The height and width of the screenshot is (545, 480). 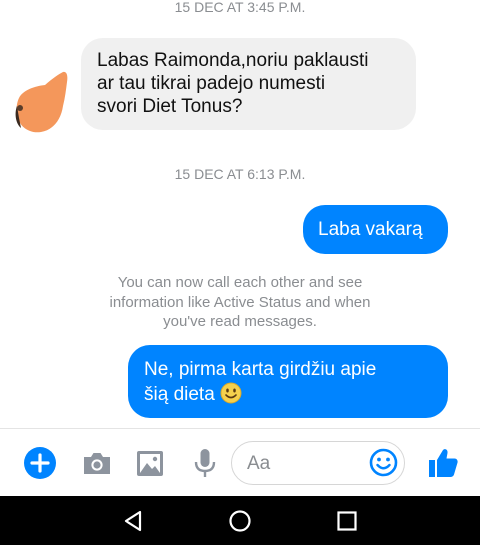 I want to click on thumbs-up-icon, so click(x=443, y=463).